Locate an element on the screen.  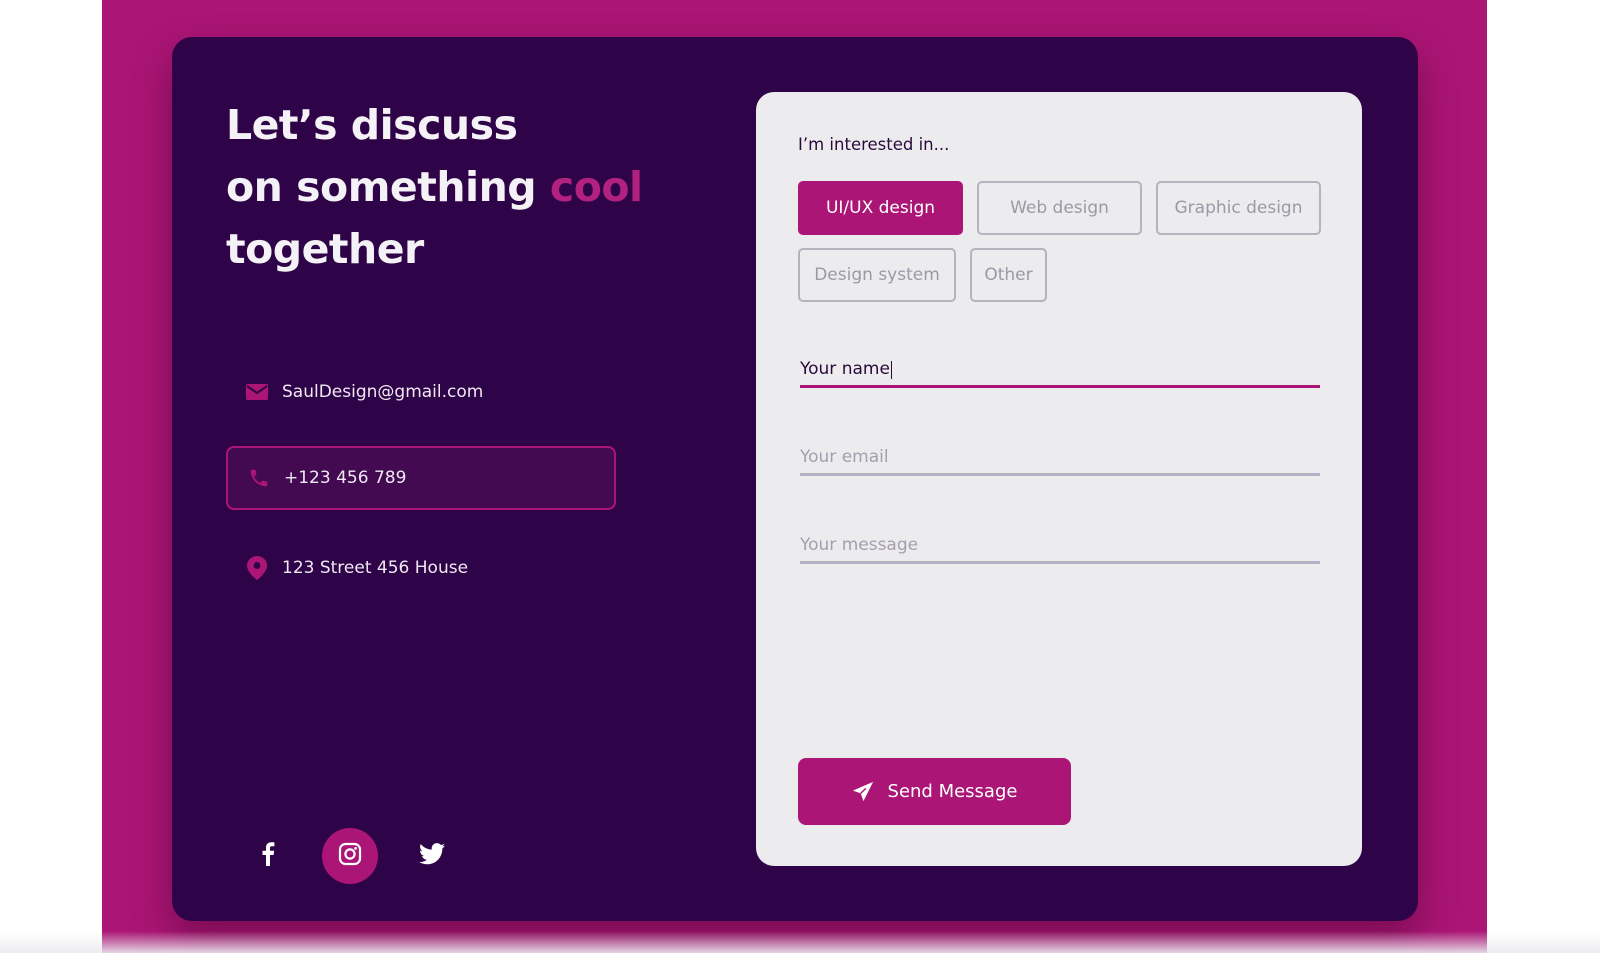
phone-icon is located at coordinates (259, 478).